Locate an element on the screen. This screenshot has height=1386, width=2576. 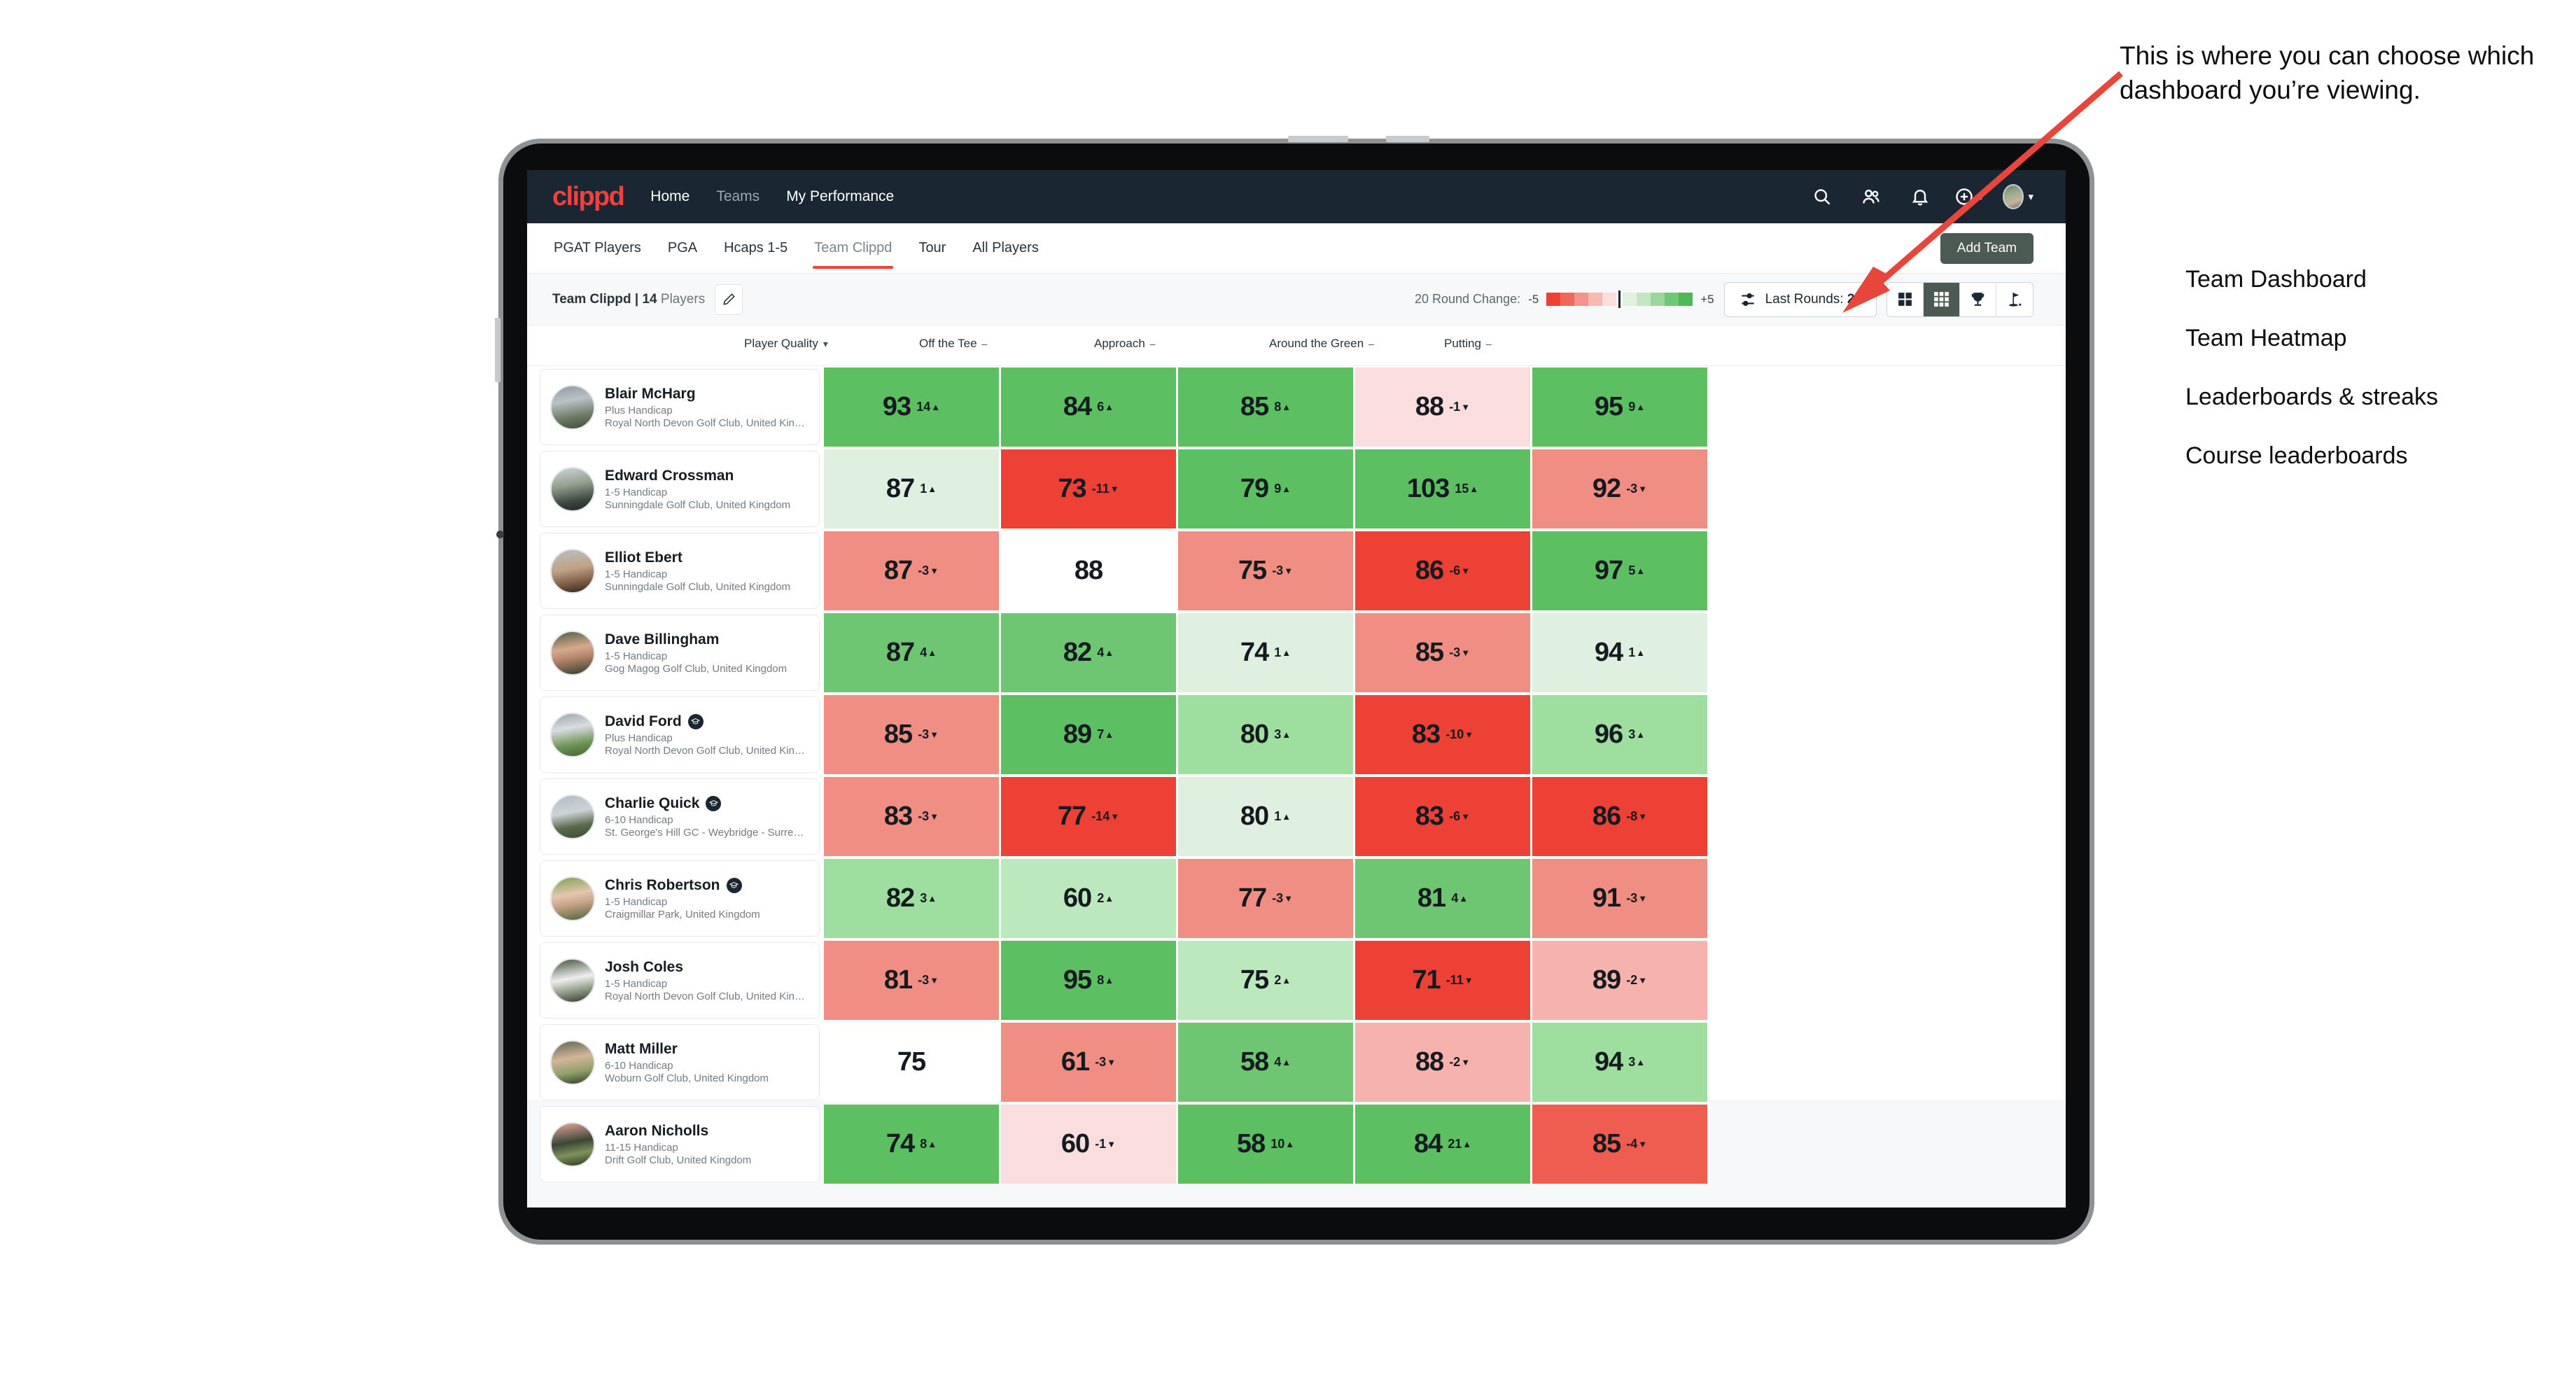
power-button is located at coordinates (1318, 139).